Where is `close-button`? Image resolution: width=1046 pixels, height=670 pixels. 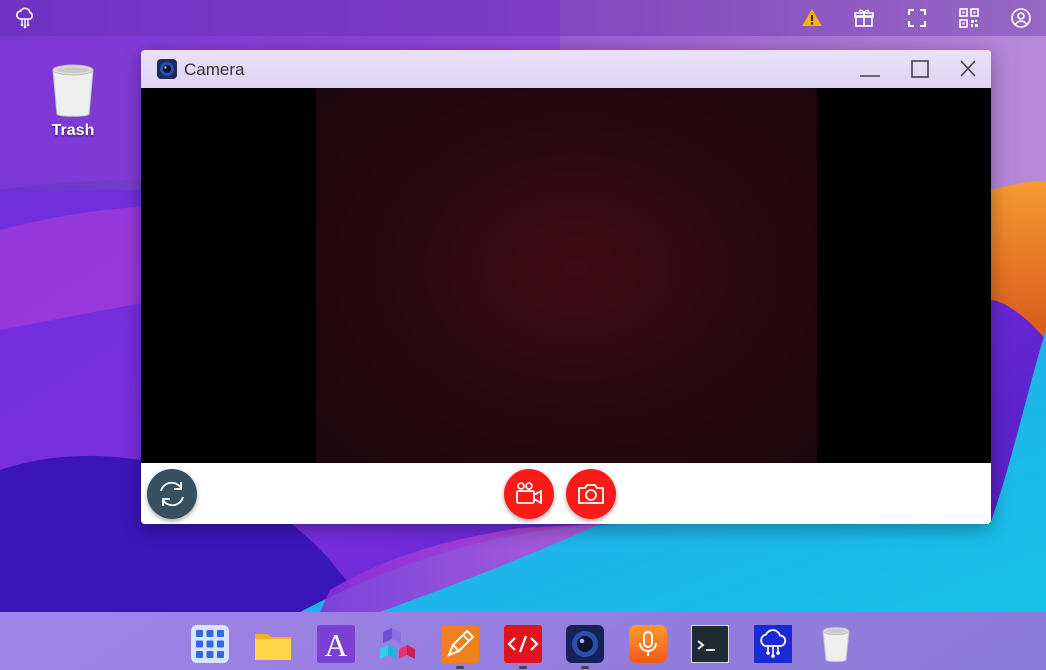 close-button is located at coordinates (968, 69).